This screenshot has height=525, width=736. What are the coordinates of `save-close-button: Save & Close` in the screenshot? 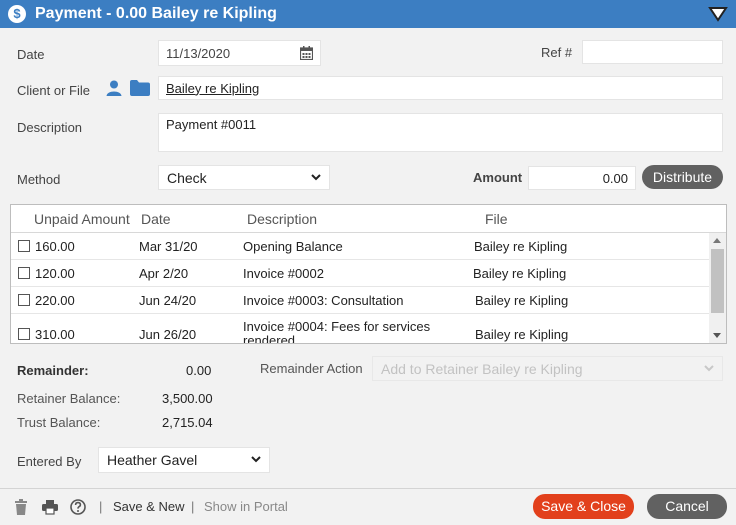 It's located at (583, 506).